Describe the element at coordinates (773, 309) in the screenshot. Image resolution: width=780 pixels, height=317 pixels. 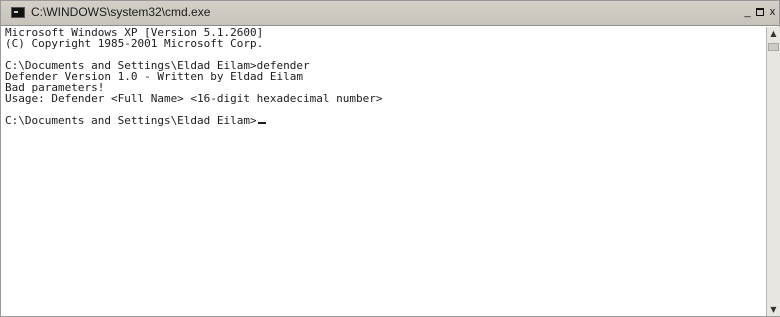
I see `scroll-down-arrow-icon: ▼` at that location.